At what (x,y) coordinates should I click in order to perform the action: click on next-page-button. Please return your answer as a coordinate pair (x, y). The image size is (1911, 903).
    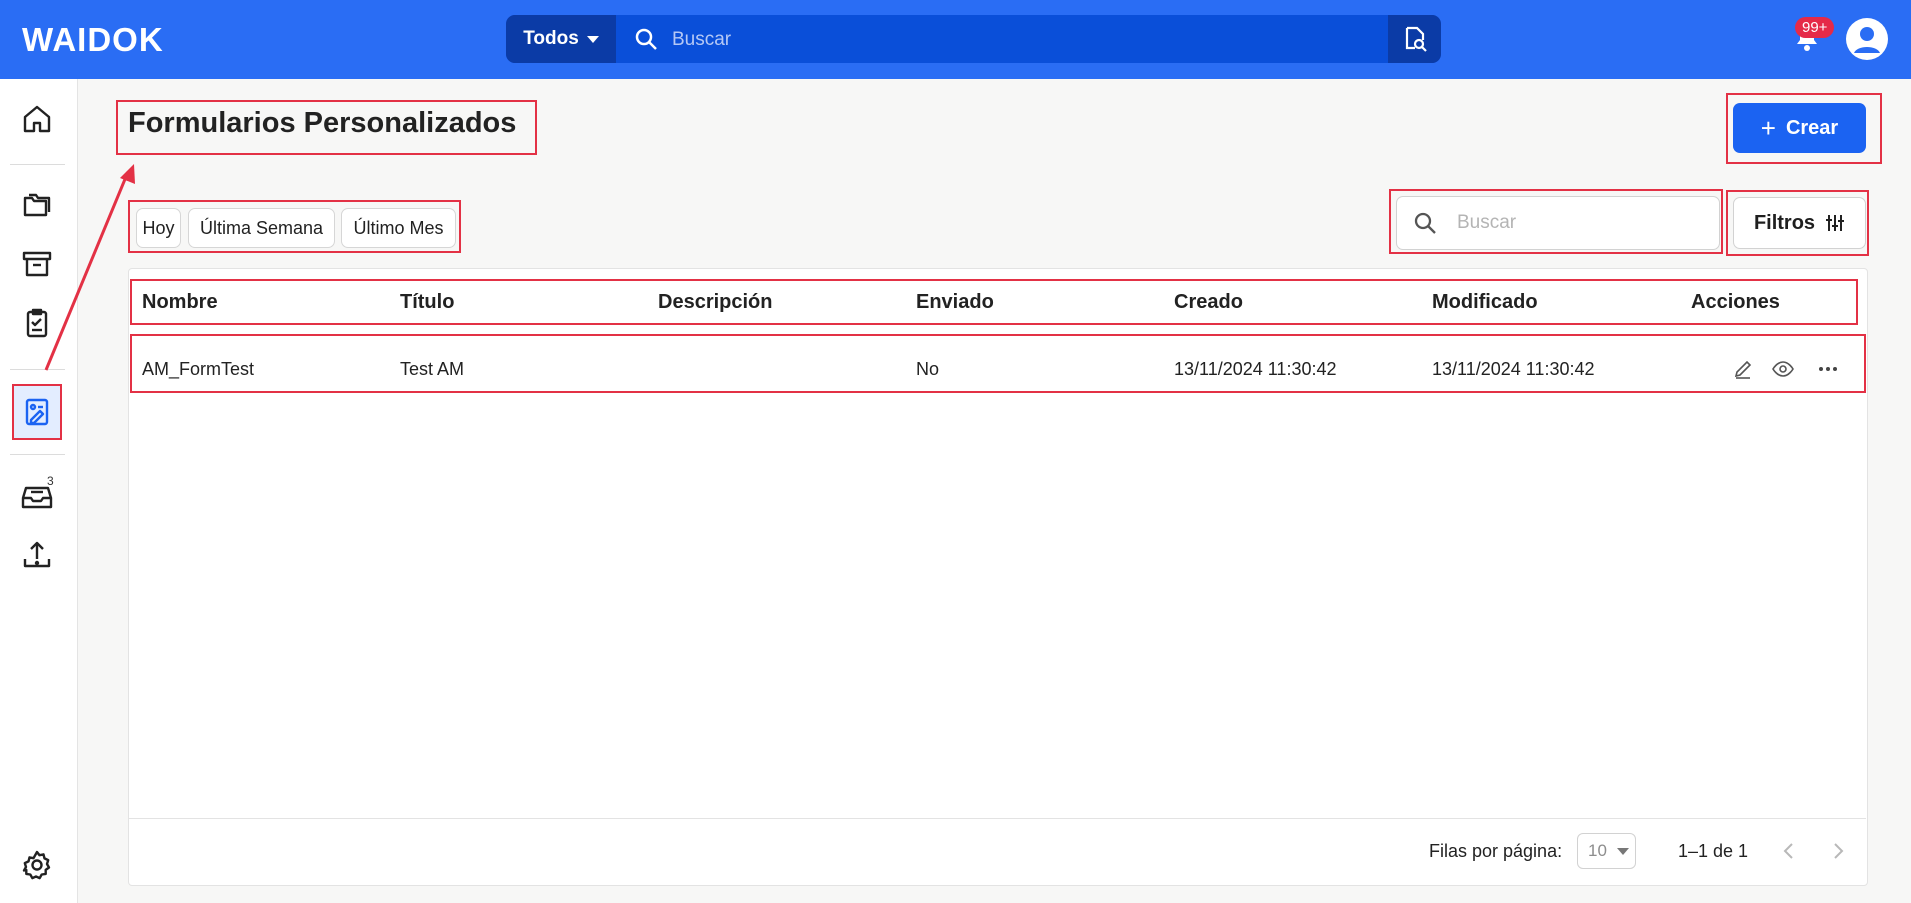
    Looking at the image, I should click on (1838, 851).